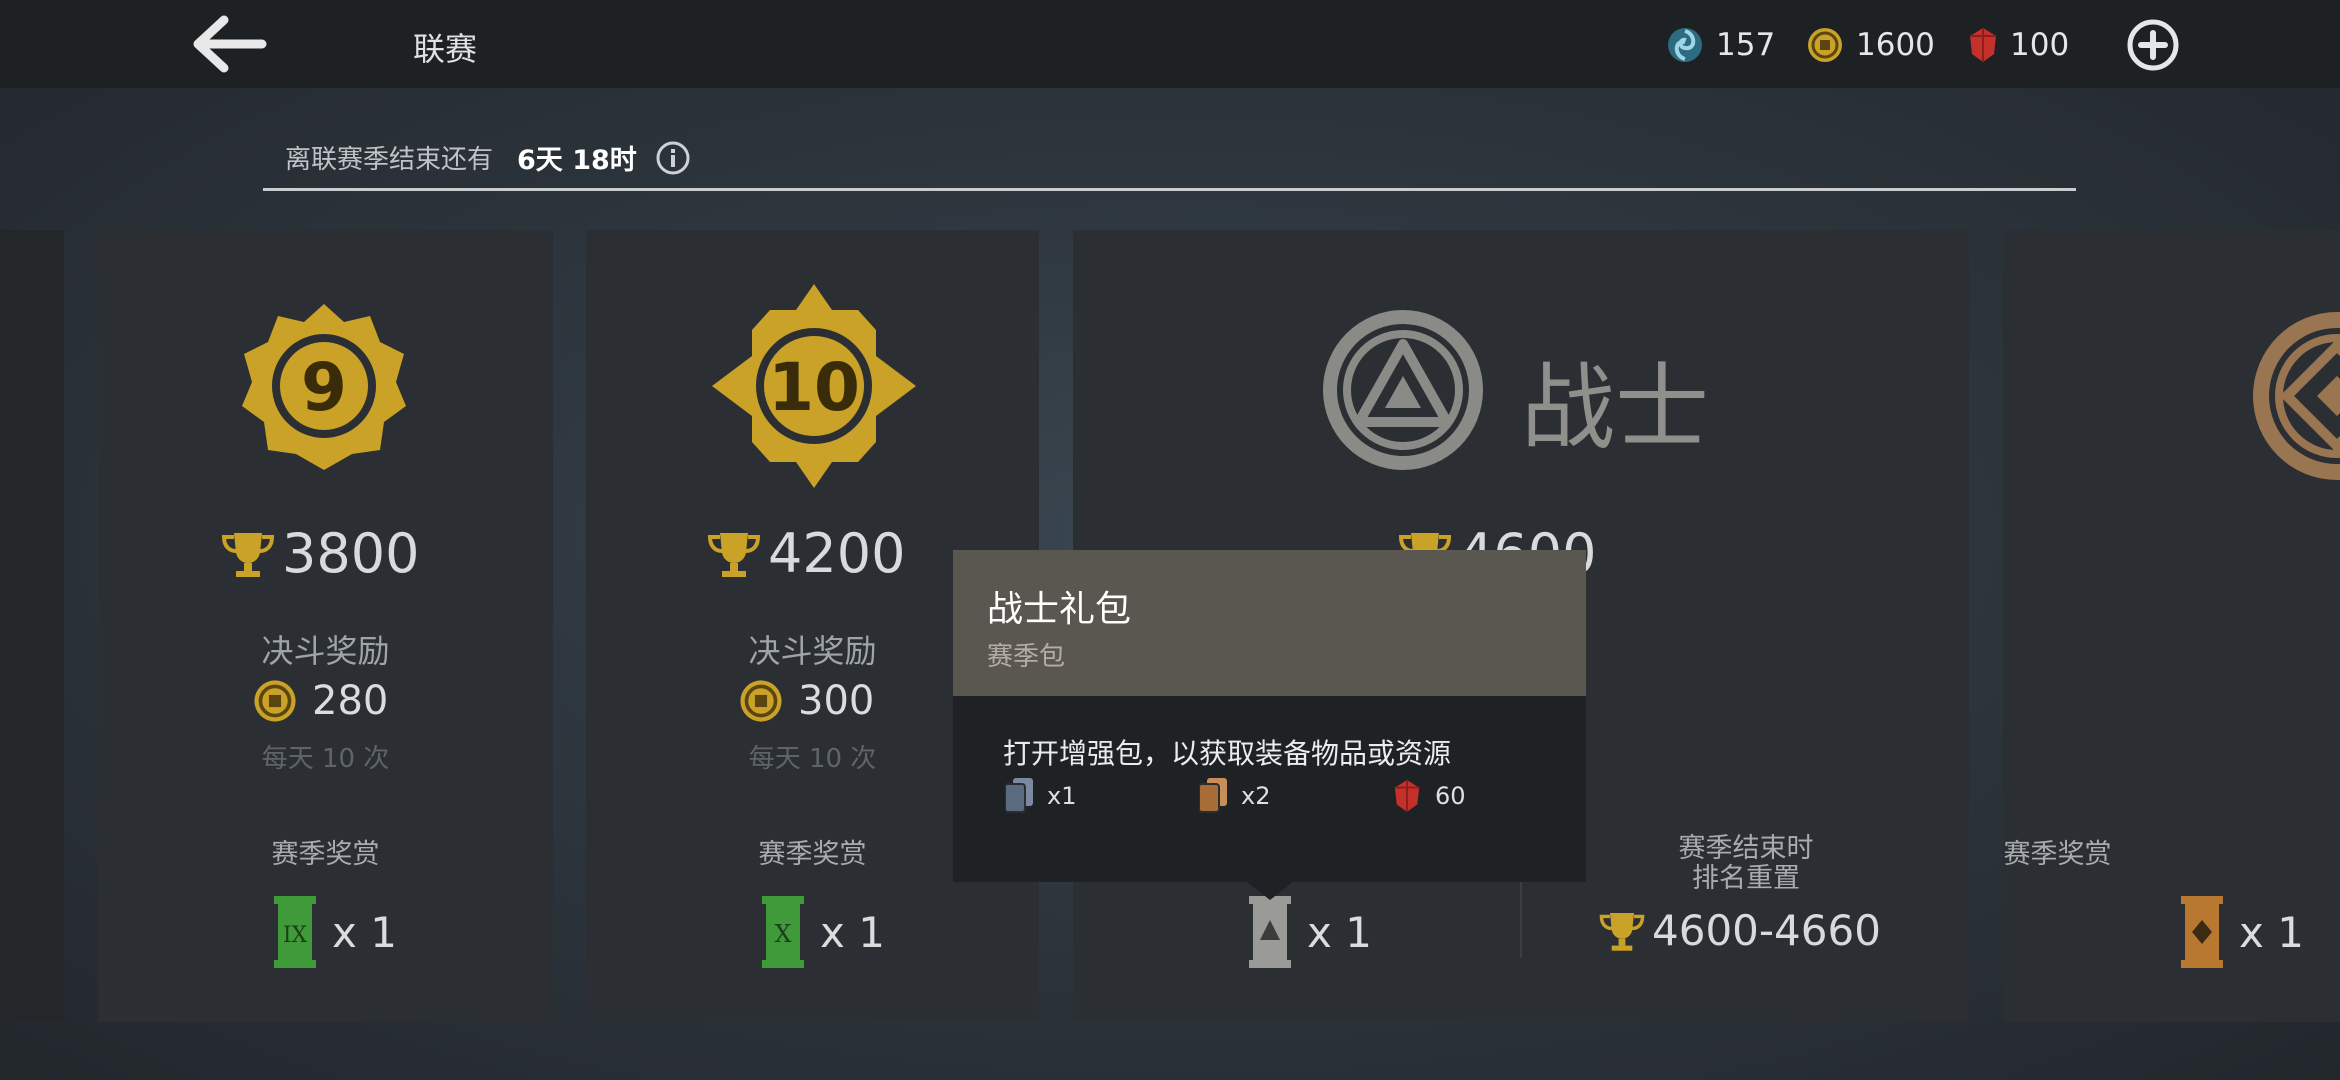  I want to click on duel-reward: 300, so click(806, 701).